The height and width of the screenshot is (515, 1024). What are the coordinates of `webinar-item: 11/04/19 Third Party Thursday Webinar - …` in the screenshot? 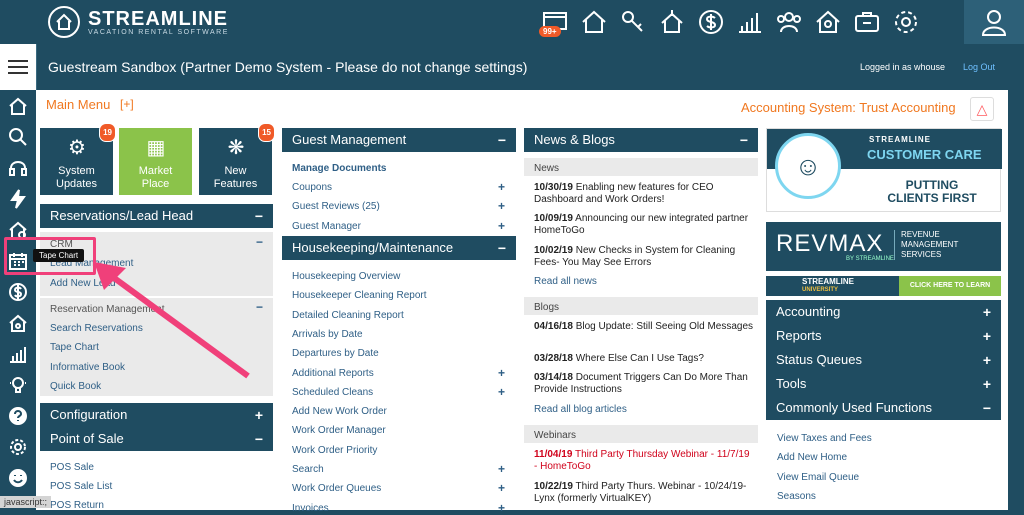 It's located at (644, 461).